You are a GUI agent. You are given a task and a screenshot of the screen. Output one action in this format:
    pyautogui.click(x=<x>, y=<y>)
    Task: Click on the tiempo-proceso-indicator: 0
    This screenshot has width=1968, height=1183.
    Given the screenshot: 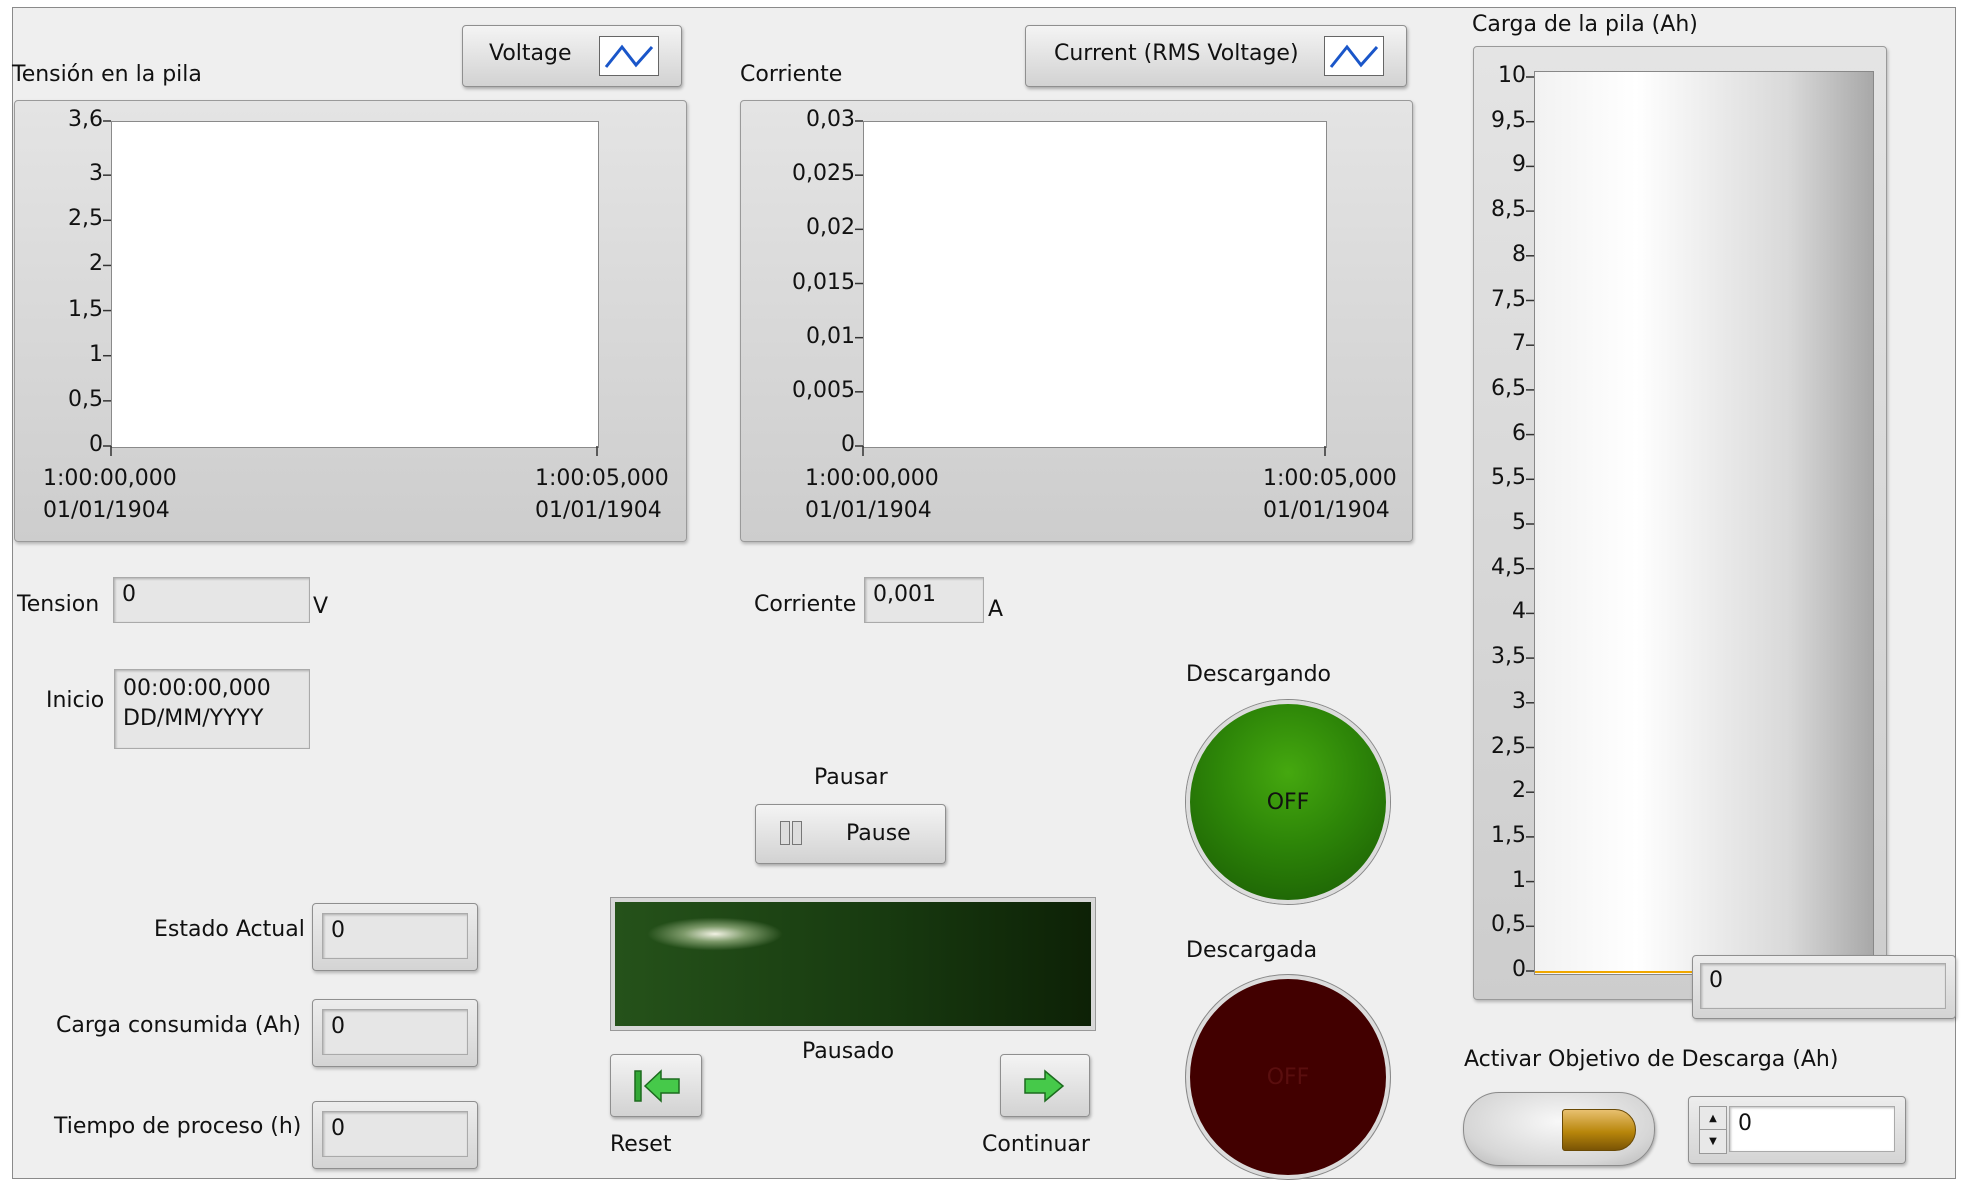 What is the action you would take?
    pyautogui.click(x=395, y=1134)
    